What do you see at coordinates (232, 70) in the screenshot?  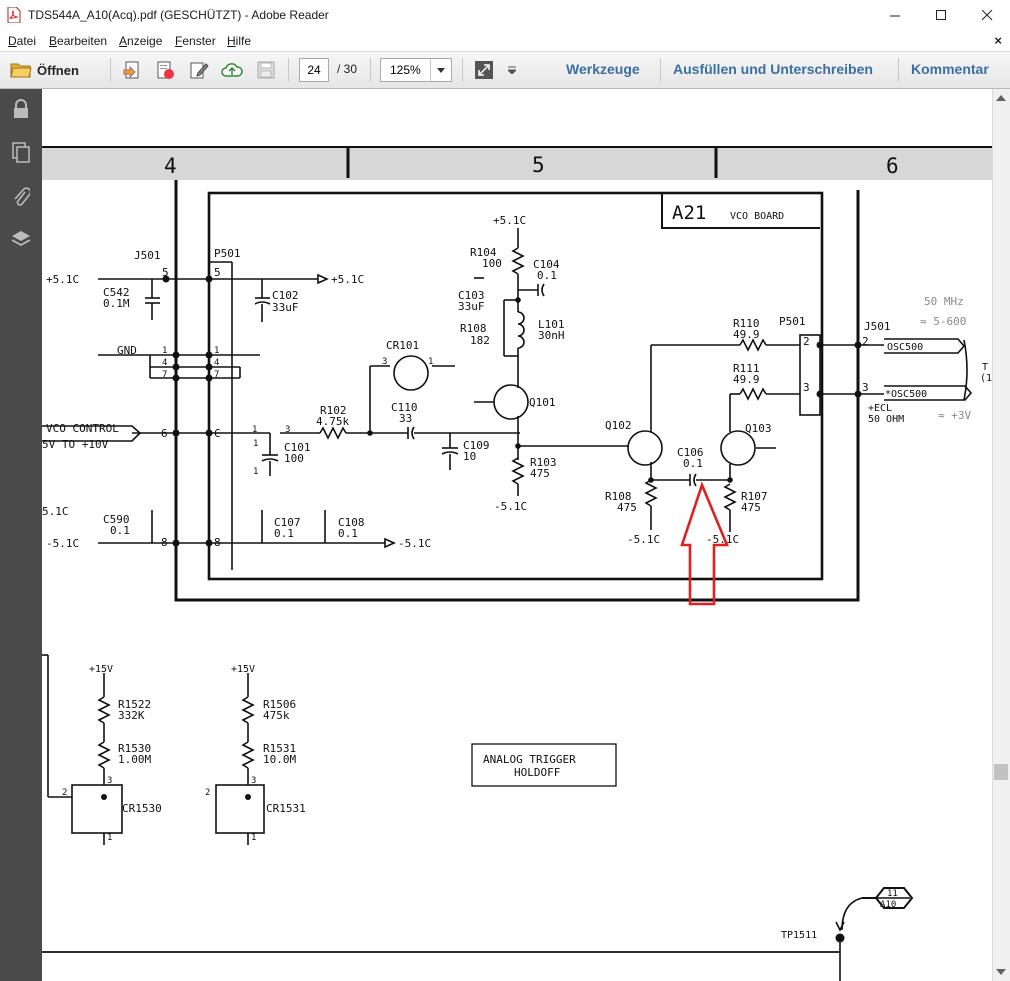 I see `cloud-button` at bounding box center [232, 70].